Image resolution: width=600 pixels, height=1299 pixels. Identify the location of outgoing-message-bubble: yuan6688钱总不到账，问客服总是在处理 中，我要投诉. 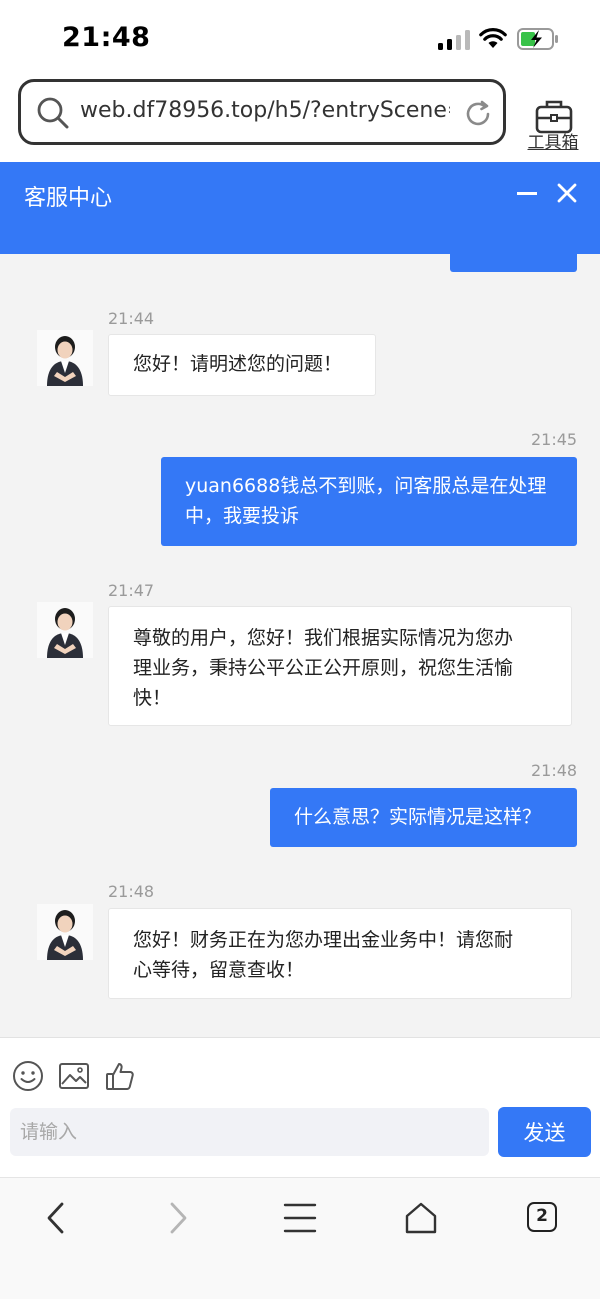
(369, 501).